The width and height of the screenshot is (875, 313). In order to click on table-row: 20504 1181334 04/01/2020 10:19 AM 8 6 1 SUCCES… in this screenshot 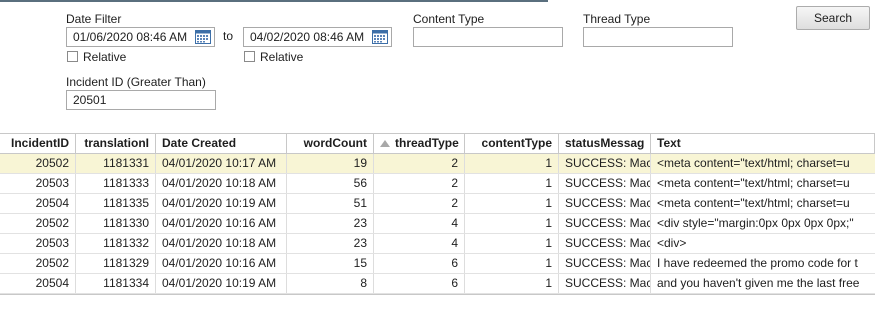, I will do `click(437, 284)`.